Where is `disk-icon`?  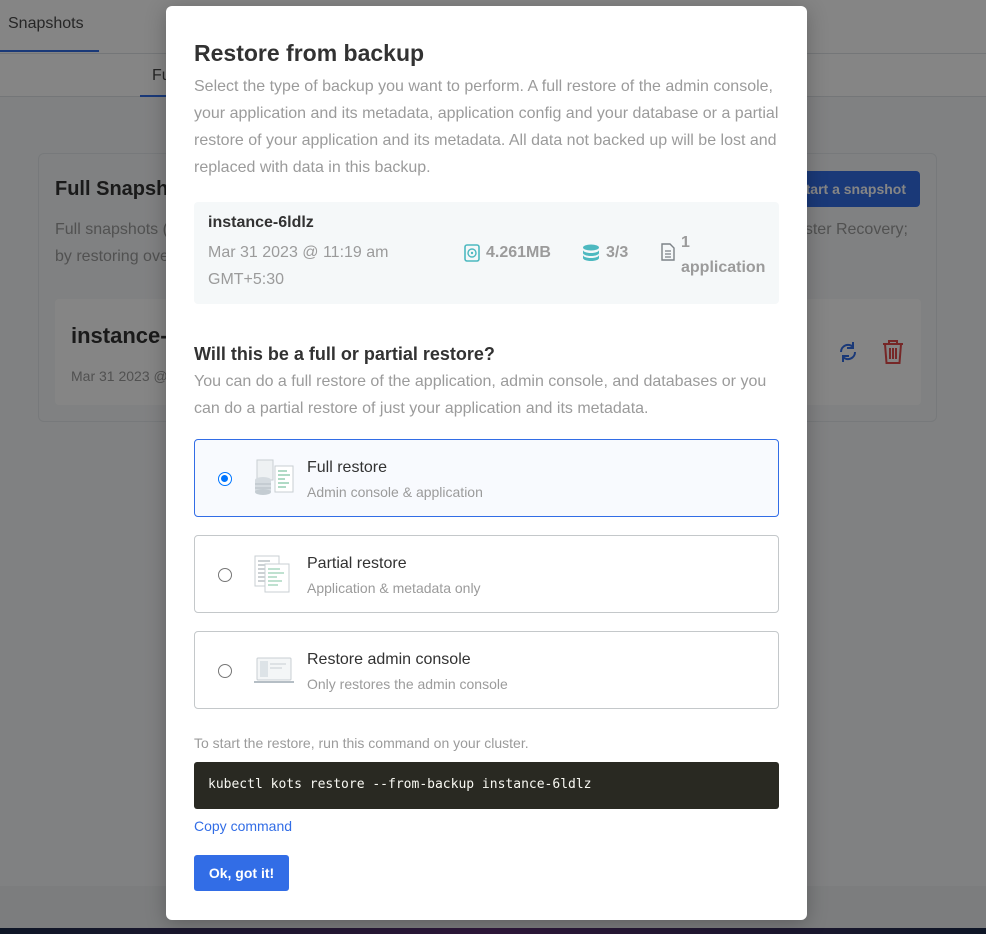
disk-icon is located at coordinates (472, 253).